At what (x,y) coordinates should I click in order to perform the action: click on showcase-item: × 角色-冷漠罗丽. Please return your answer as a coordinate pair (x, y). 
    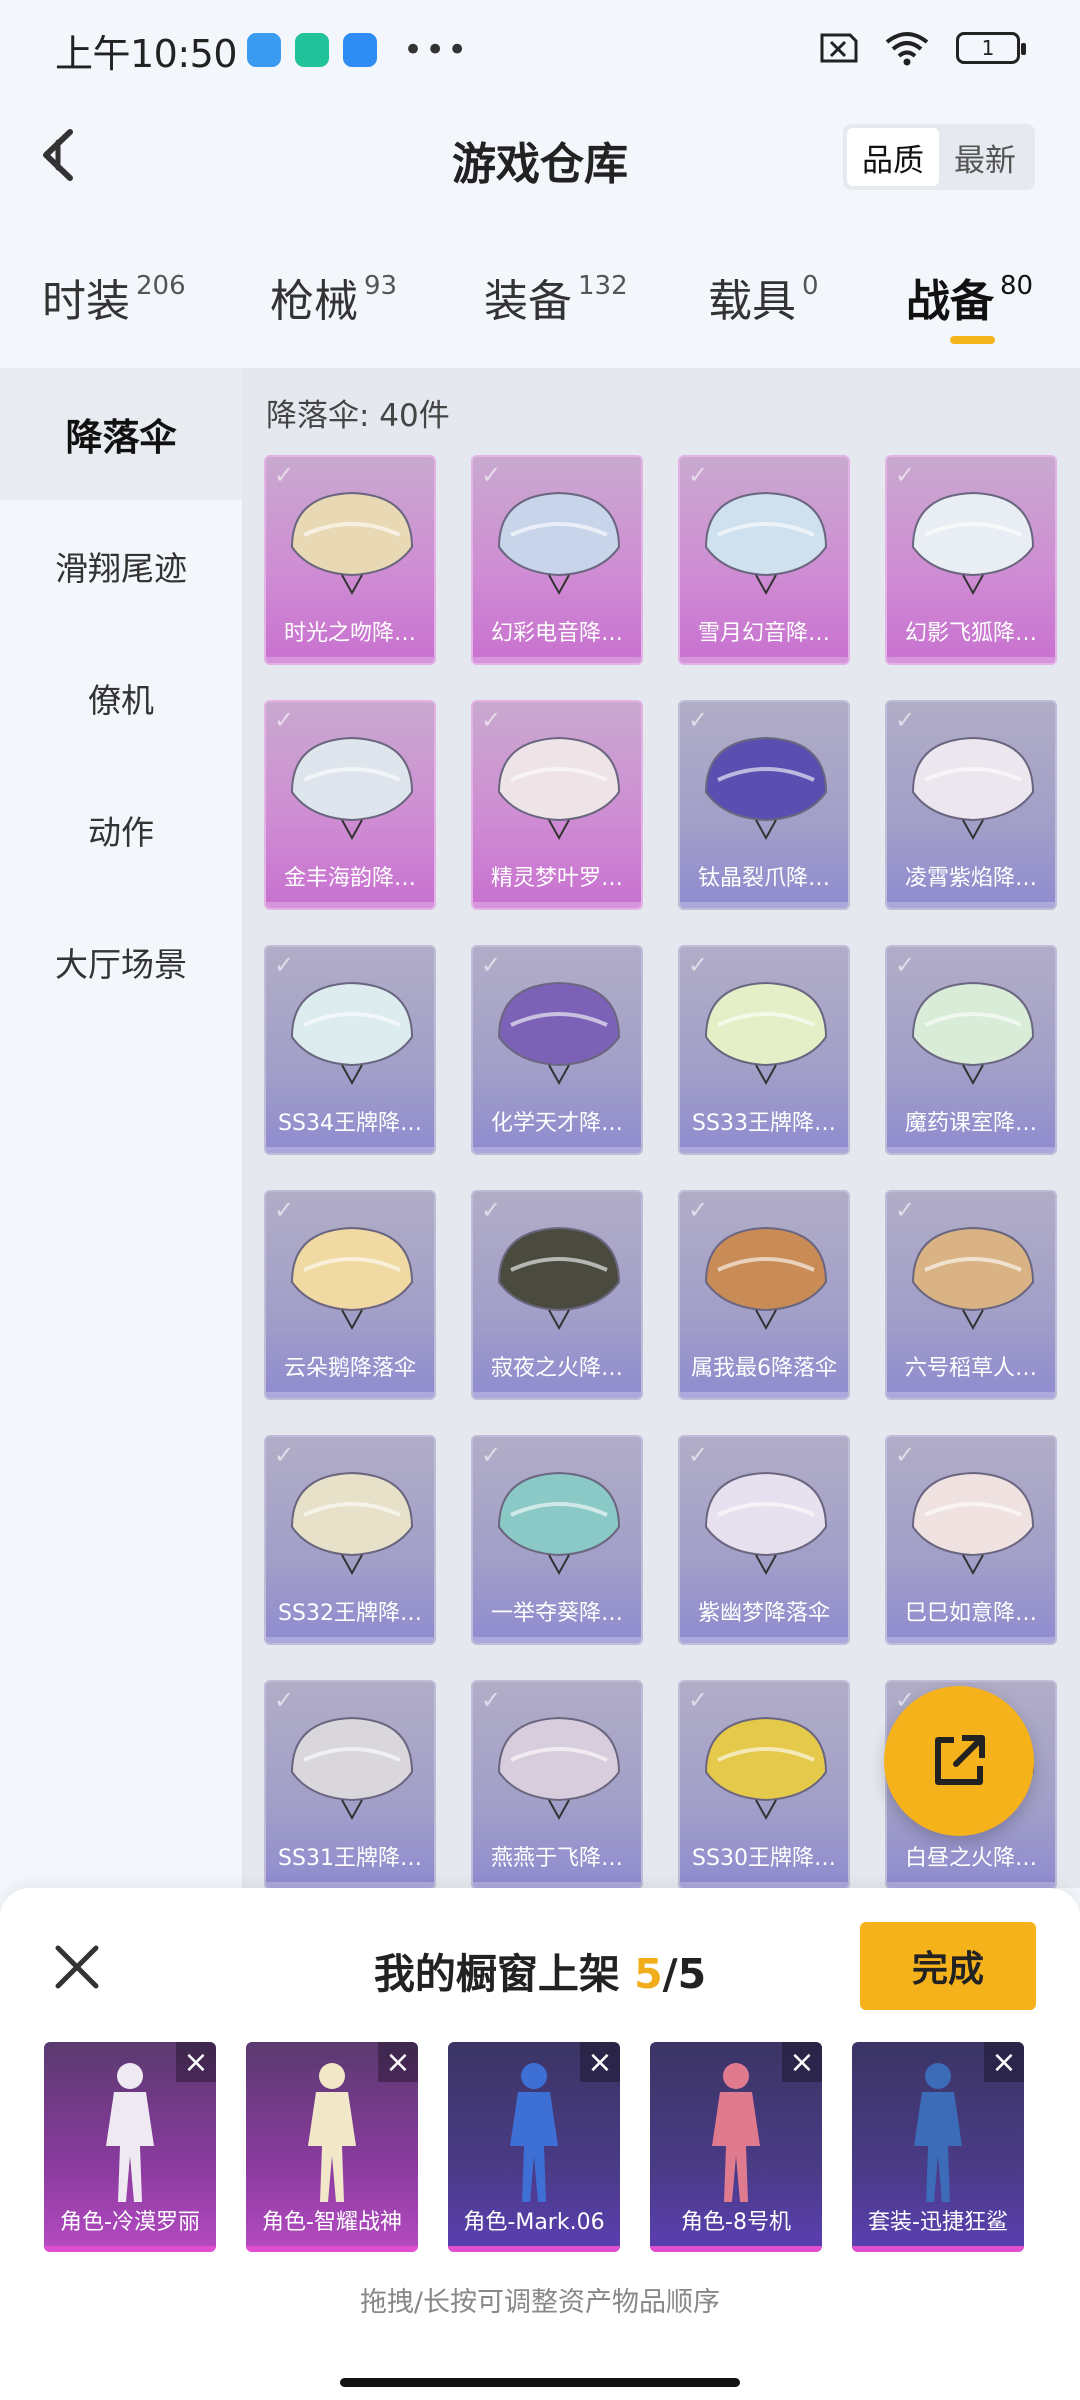
    Looking at the image, I should click on (130, 2147).